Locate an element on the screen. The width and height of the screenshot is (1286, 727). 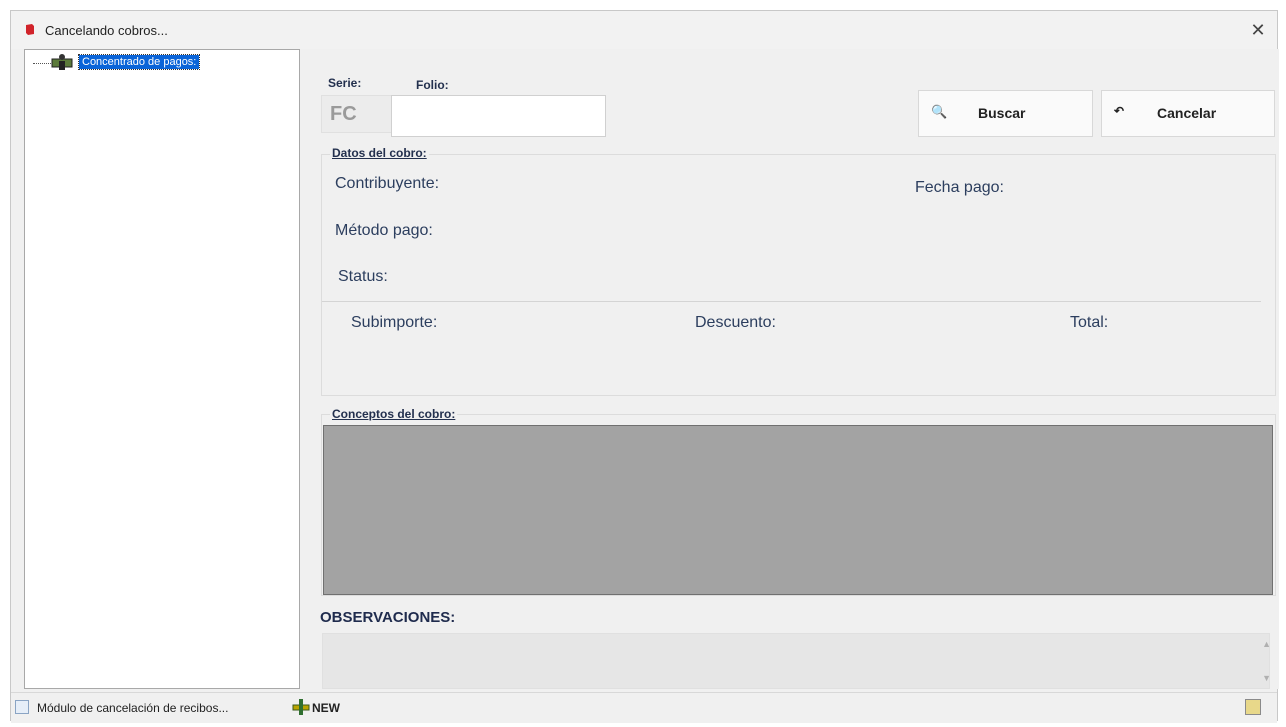
total-label: Total: is located at coordinates (1089, 322).